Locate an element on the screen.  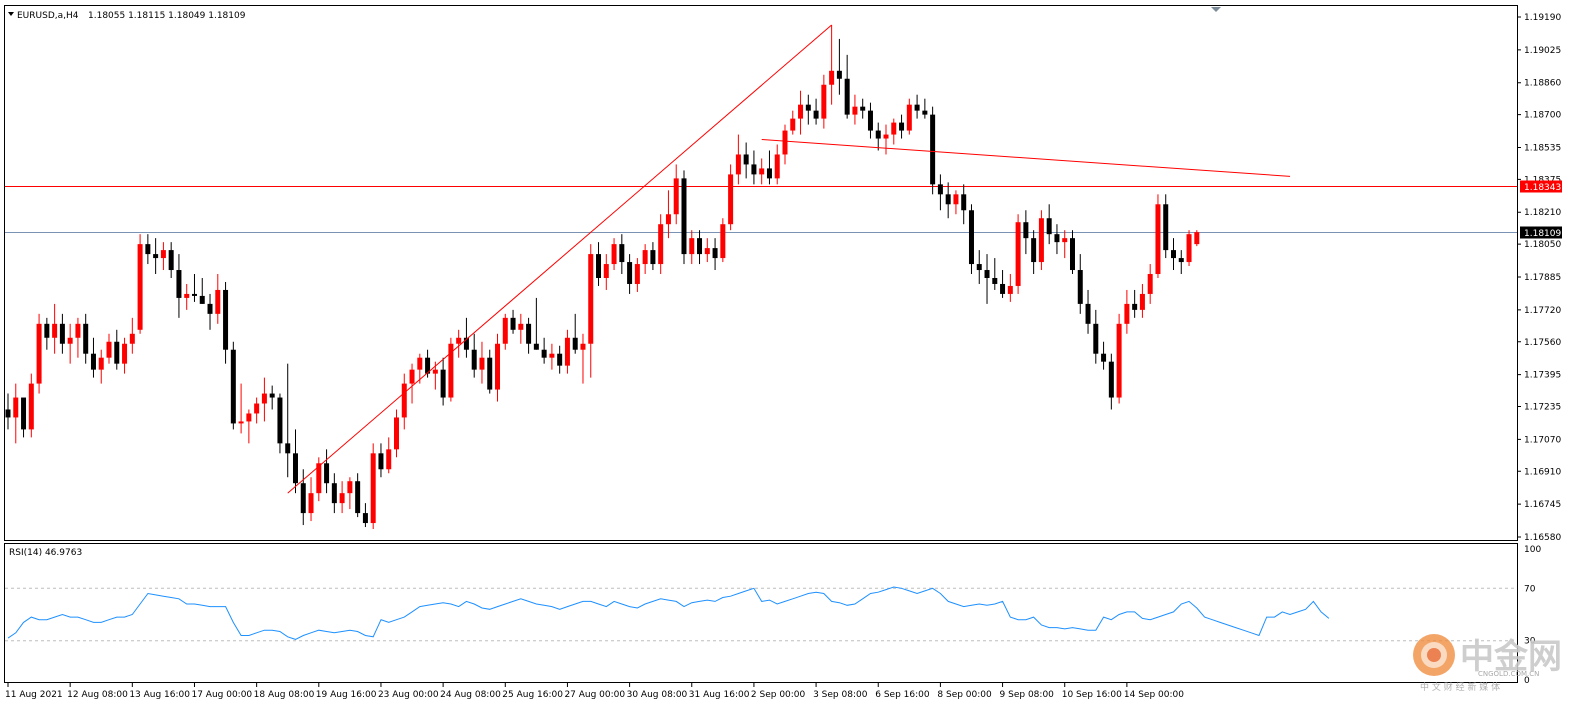
time-tick-label: 8 Sep 00:00 is located at coordinates (964, 695).